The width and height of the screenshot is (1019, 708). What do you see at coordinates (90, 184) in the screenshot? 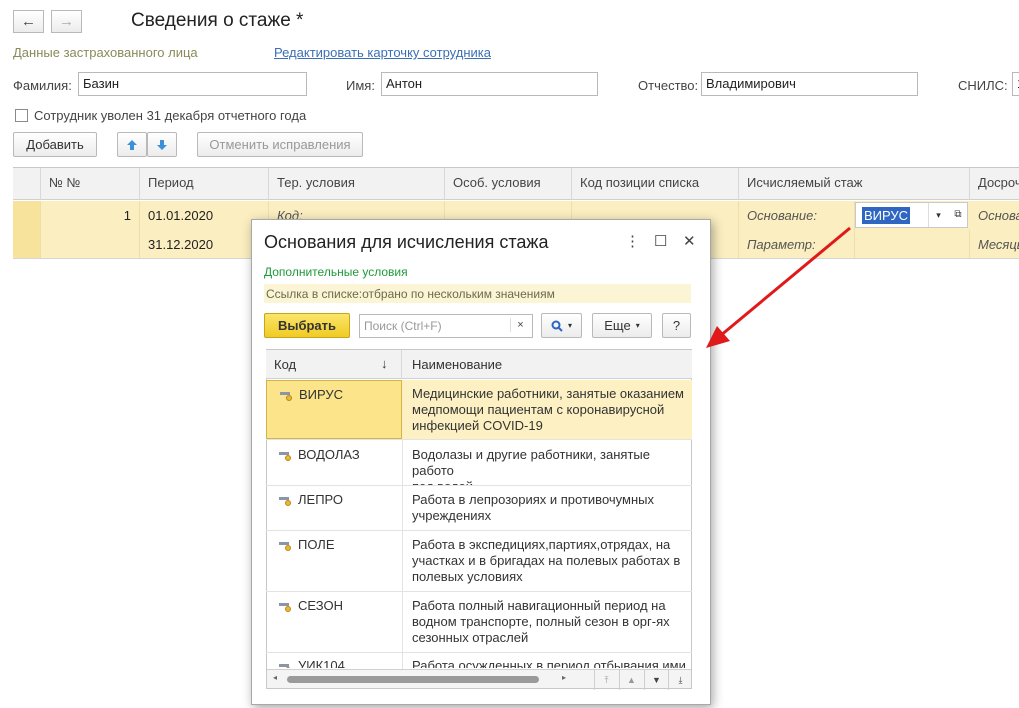
I see `col-number: № №` at bounding box center [90, 184].